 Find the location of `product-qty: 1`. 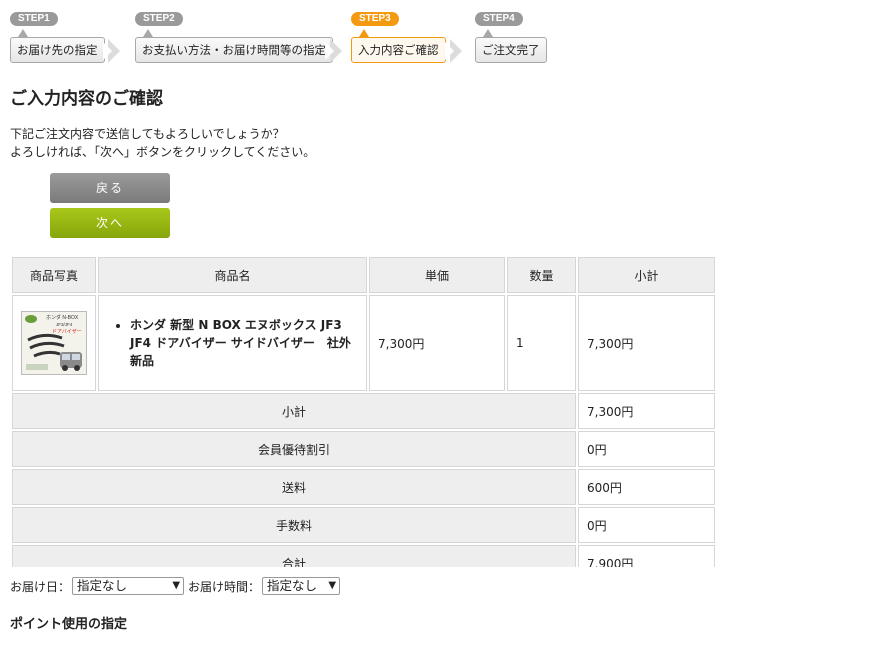

product-qty: 1 is located at coordinates (541, 343).